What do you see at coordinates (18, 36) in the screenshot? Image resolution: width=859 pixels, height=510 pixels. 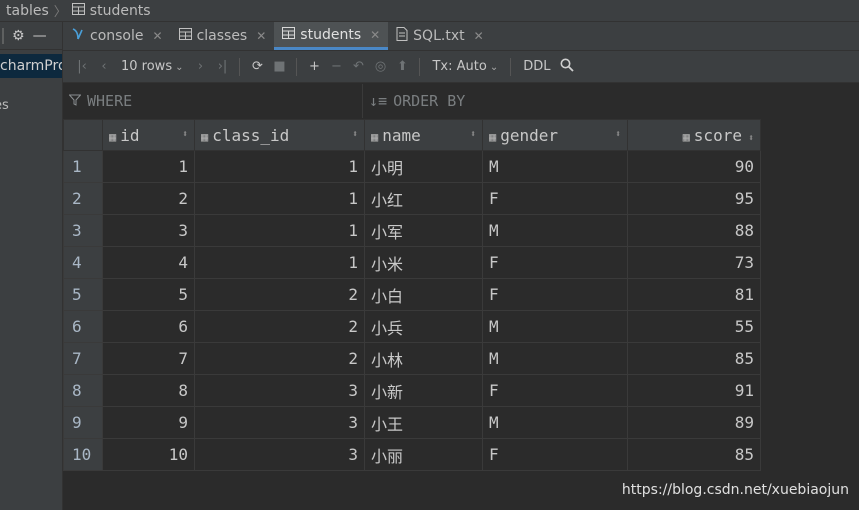 I see `gear-icon: ⚙` at bounding box center [18, 36].